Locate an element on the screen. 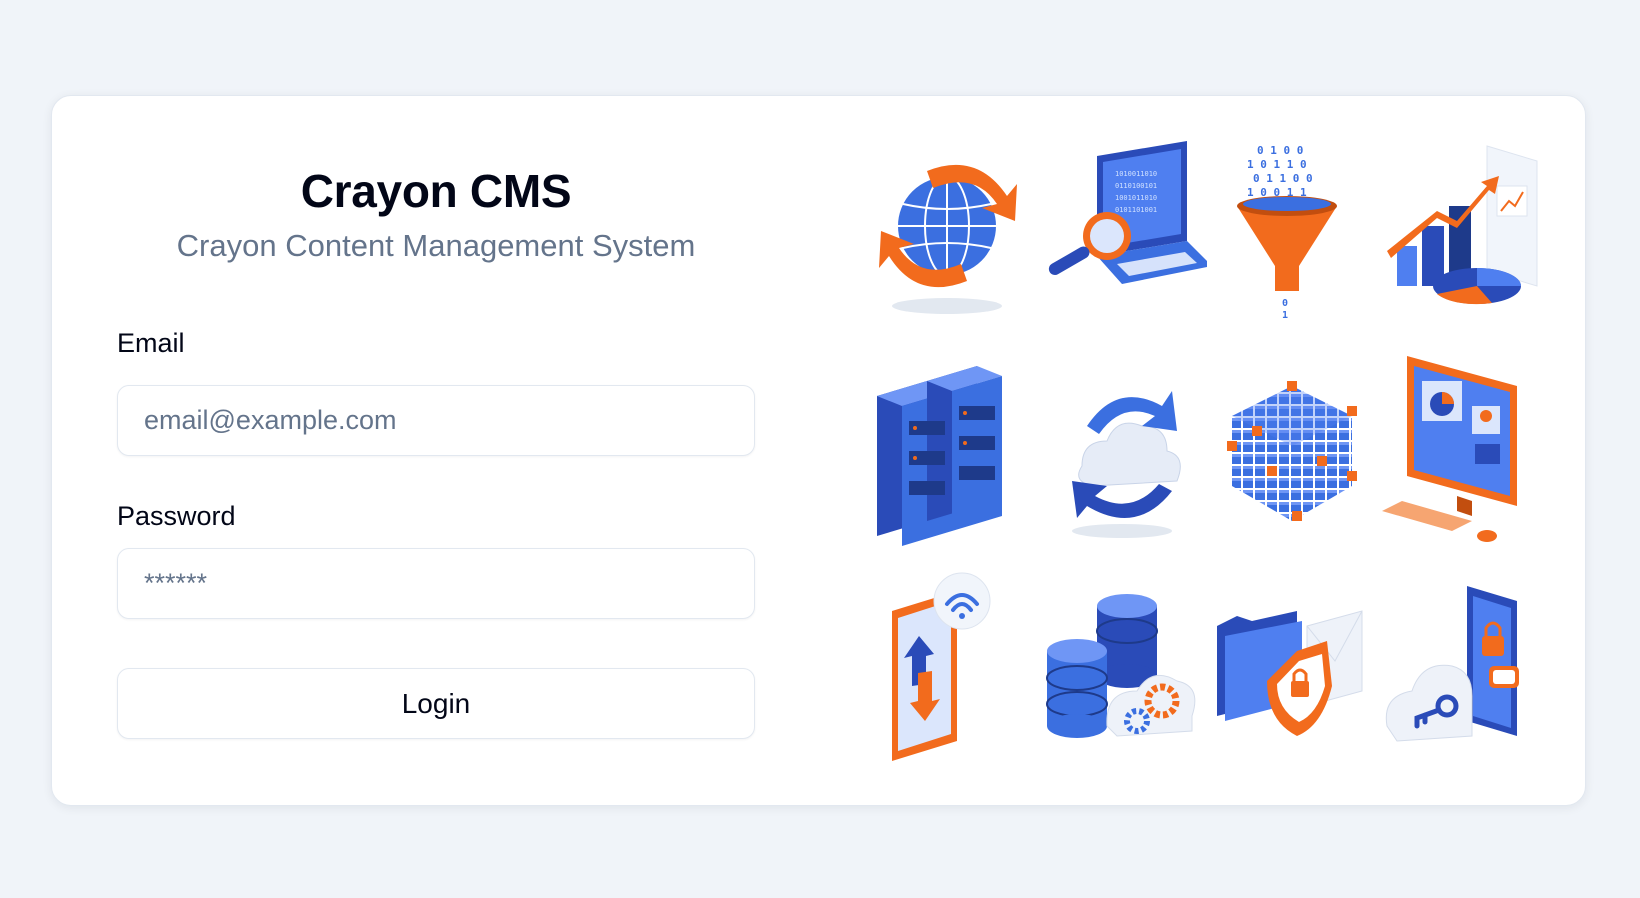 Image resolution: width=1640 pixels, height=898 pixels. cloud-key-phone-icon is located at coordinates (1462, 666).